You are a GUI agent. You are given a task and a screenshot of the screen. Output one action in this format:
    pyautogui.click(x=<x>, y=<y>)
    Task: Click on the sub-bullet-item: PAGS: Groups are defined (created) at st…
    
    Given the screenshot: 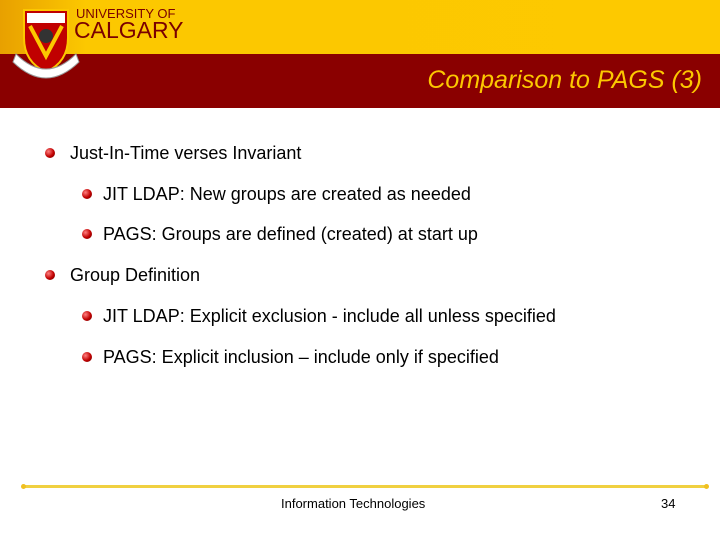 What is the action you would take?
    pyautogui.click(x=290, y=234)
    